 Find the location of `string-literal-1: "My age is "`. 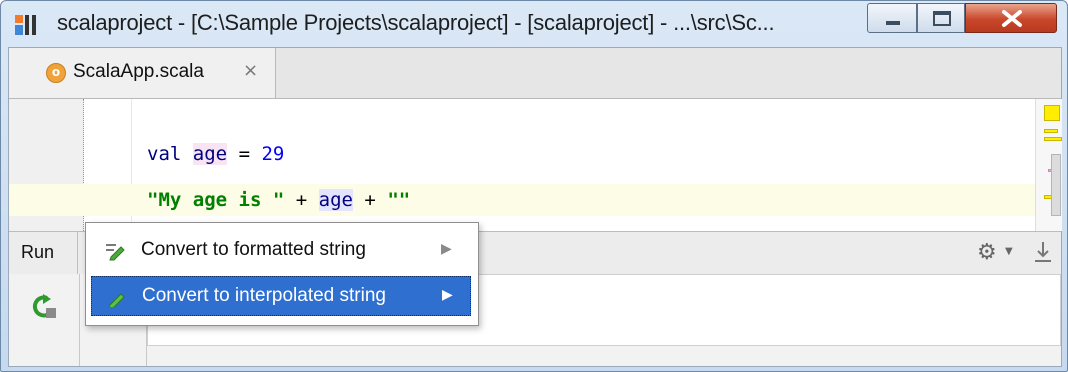

string-literal-1: "My age is " is located at coordinates (216, 200).